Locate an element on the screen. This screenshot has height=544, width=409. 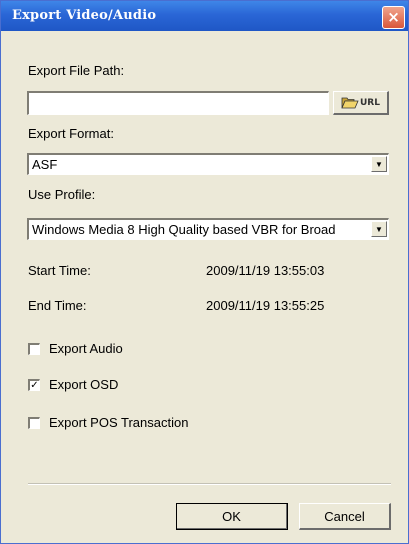
cancel-button-label: Cancel is located at coordinates (344, 516).